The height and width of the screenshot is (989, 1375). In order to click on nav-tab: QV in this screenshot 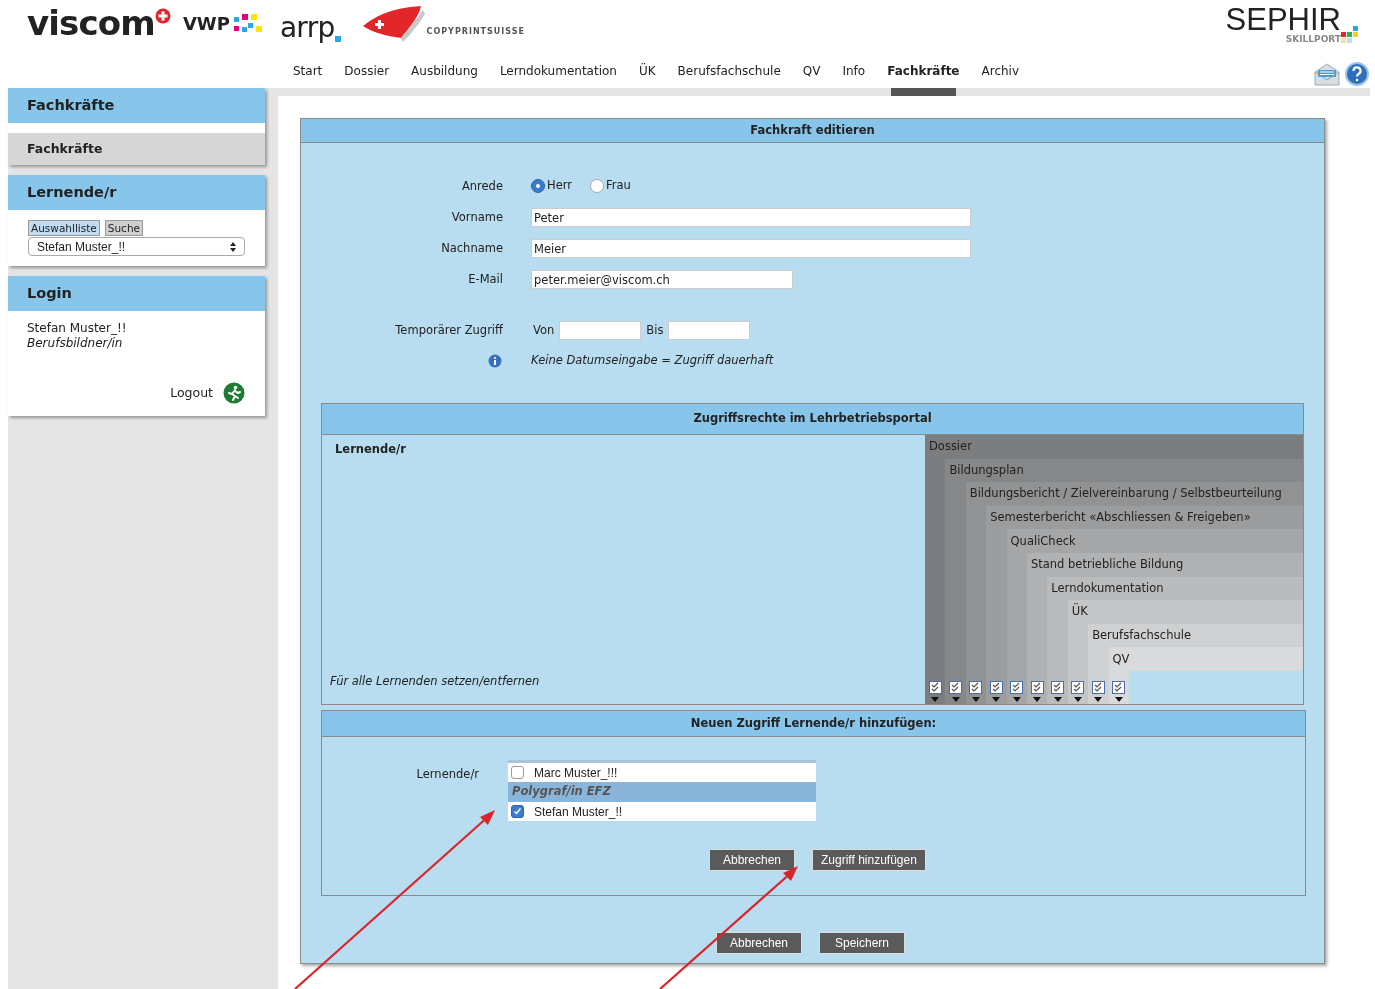, I will do `click(811, 79)`.